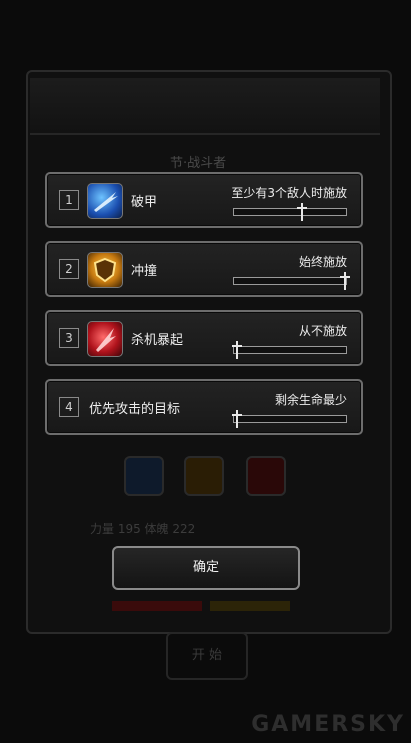 Image resolution: width=411 pixels, height=743 pixels. I want to click on skill-condition: 至少有3个敌人时施放, so click(289, 193).